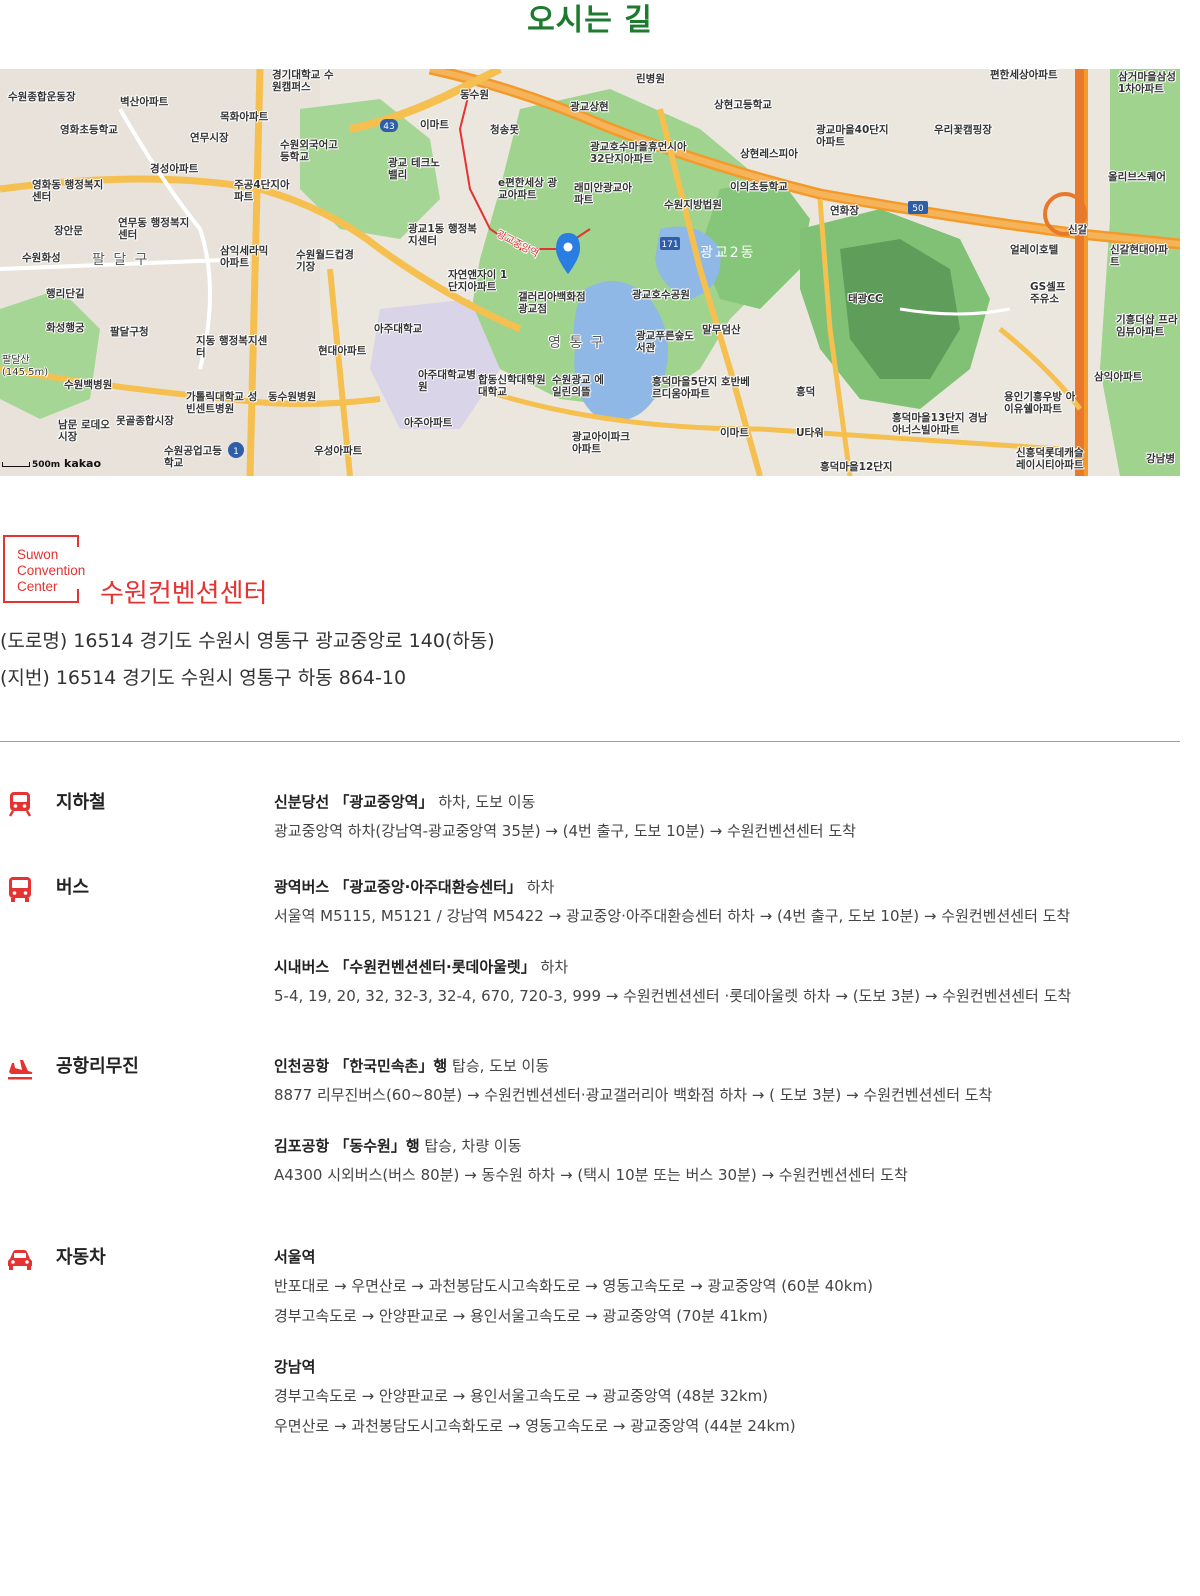 The height and width of the screenshot is (1596, 1200). What do you see at coordinates (769, 154) in the screenshot?
I see `map-label: 상현레스피아` at bounding box center [769, 154].